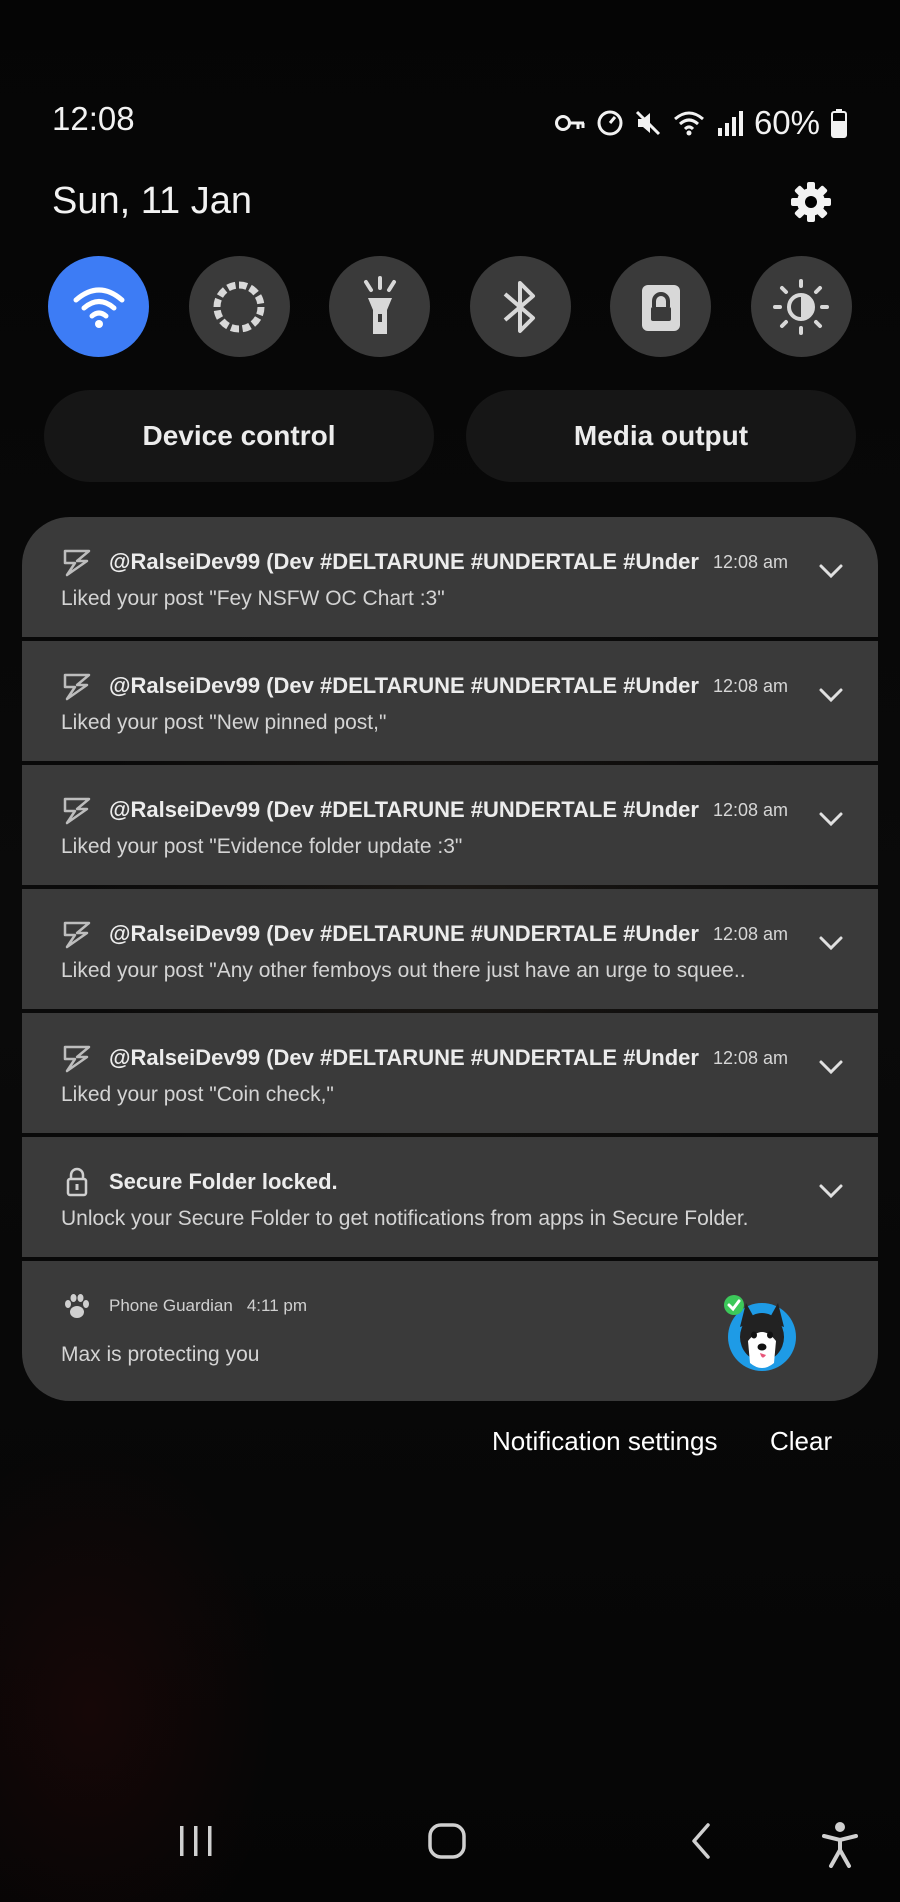 Image resolution: width=900 pixels, height=1902 pixels. Describe the element at coordinates (604, 1441) in the screenshot. I see `notification-settings-button: Notification settings` at that location.